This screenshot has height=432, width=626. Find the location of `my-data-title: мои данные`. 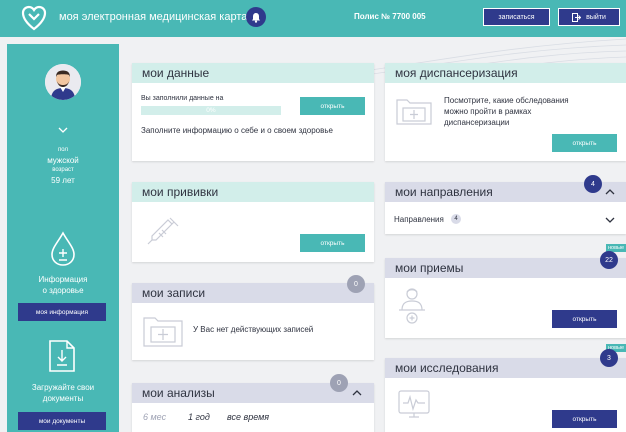

my-data-title: мои данные is located at coordinates (176, 73).